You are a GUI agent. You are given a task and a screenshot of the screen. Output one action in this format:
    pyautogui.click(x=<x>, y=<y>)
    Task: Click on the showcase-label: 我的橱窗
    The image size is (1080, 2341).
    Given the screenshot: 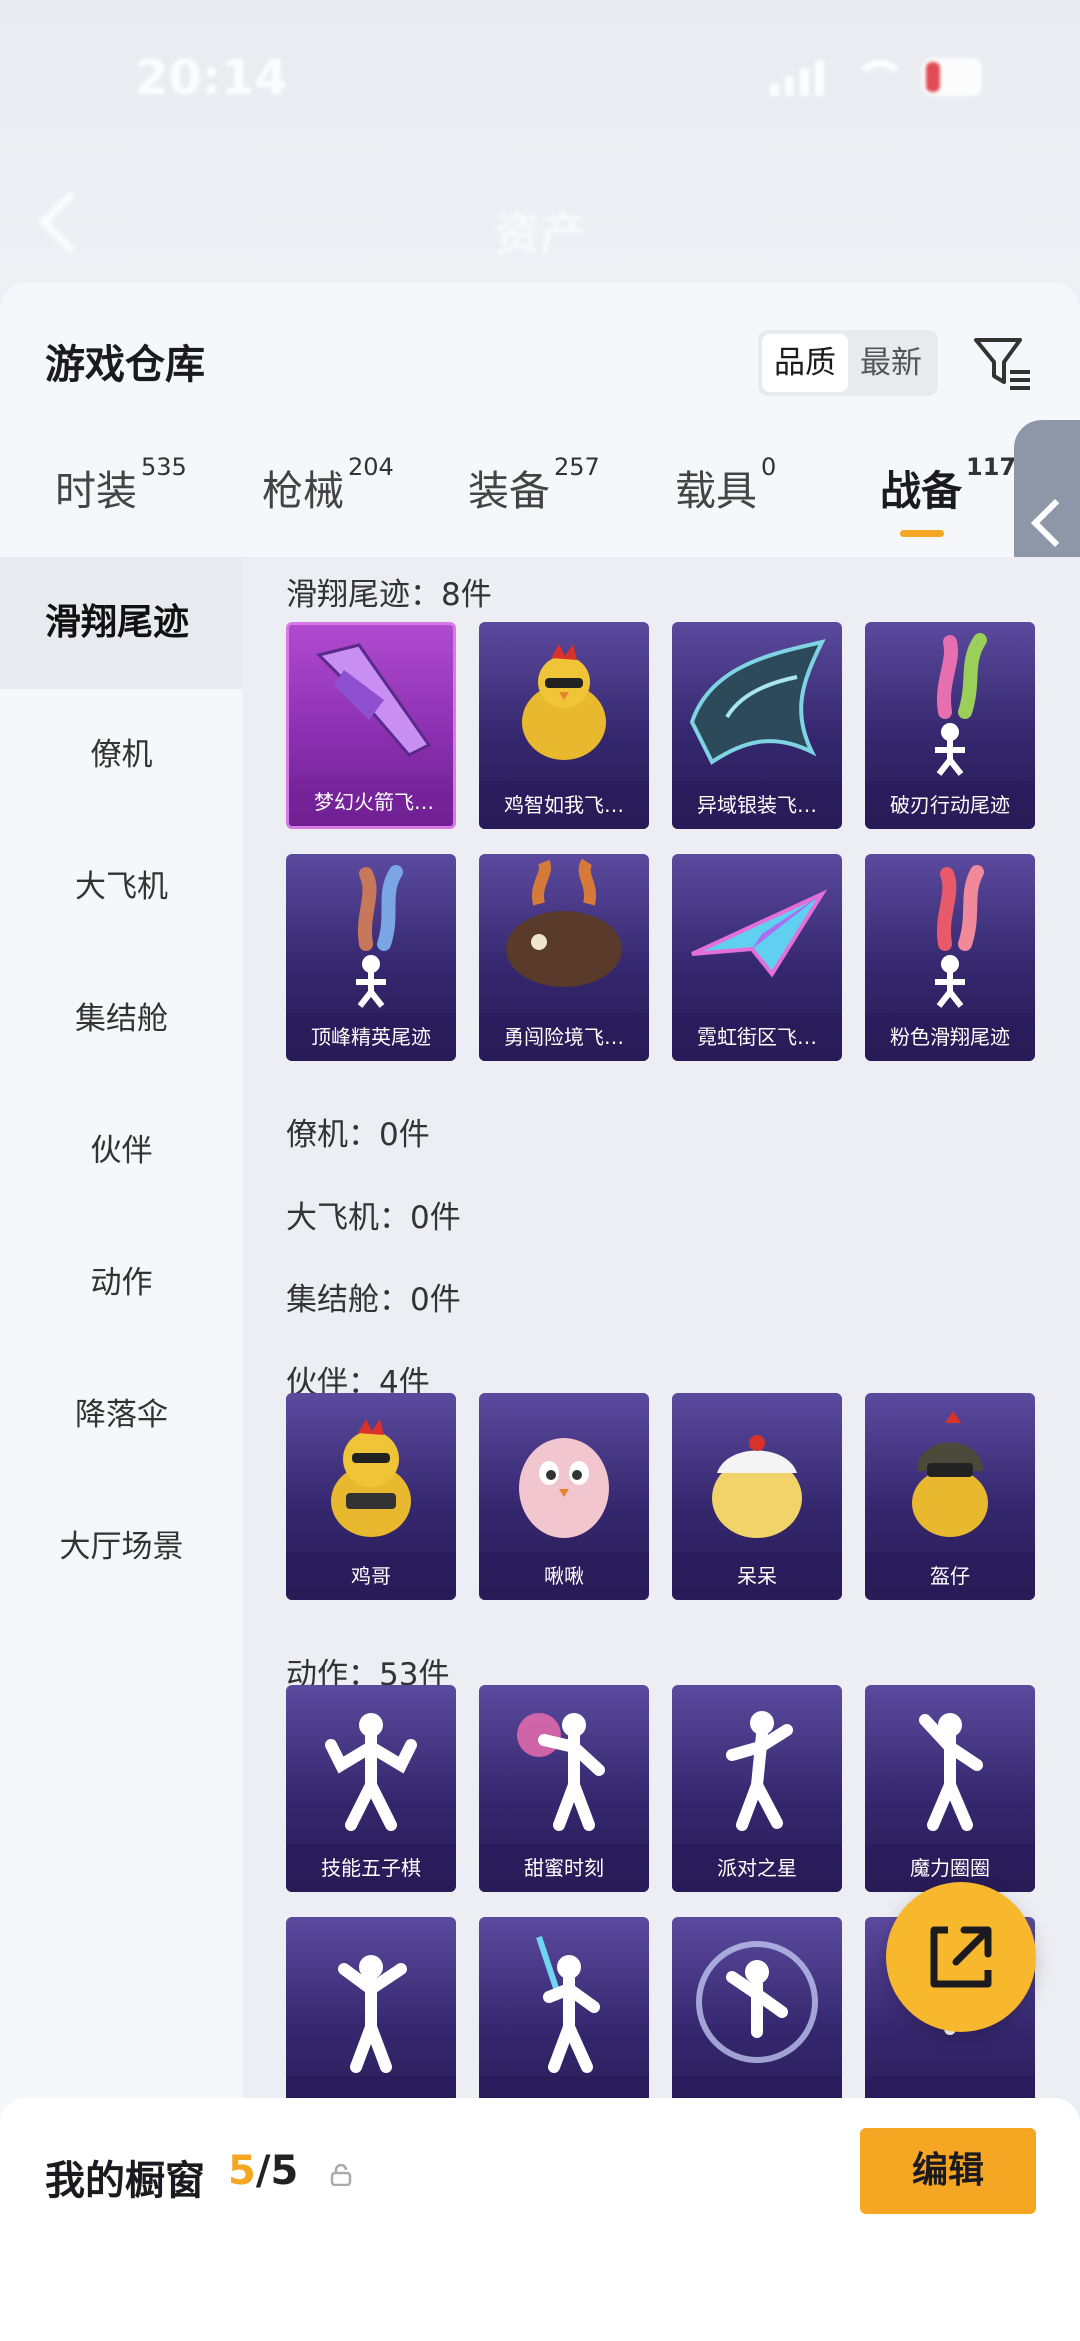 What is the action you would take?
    pyautogui.click(x=125, y=2181)
    